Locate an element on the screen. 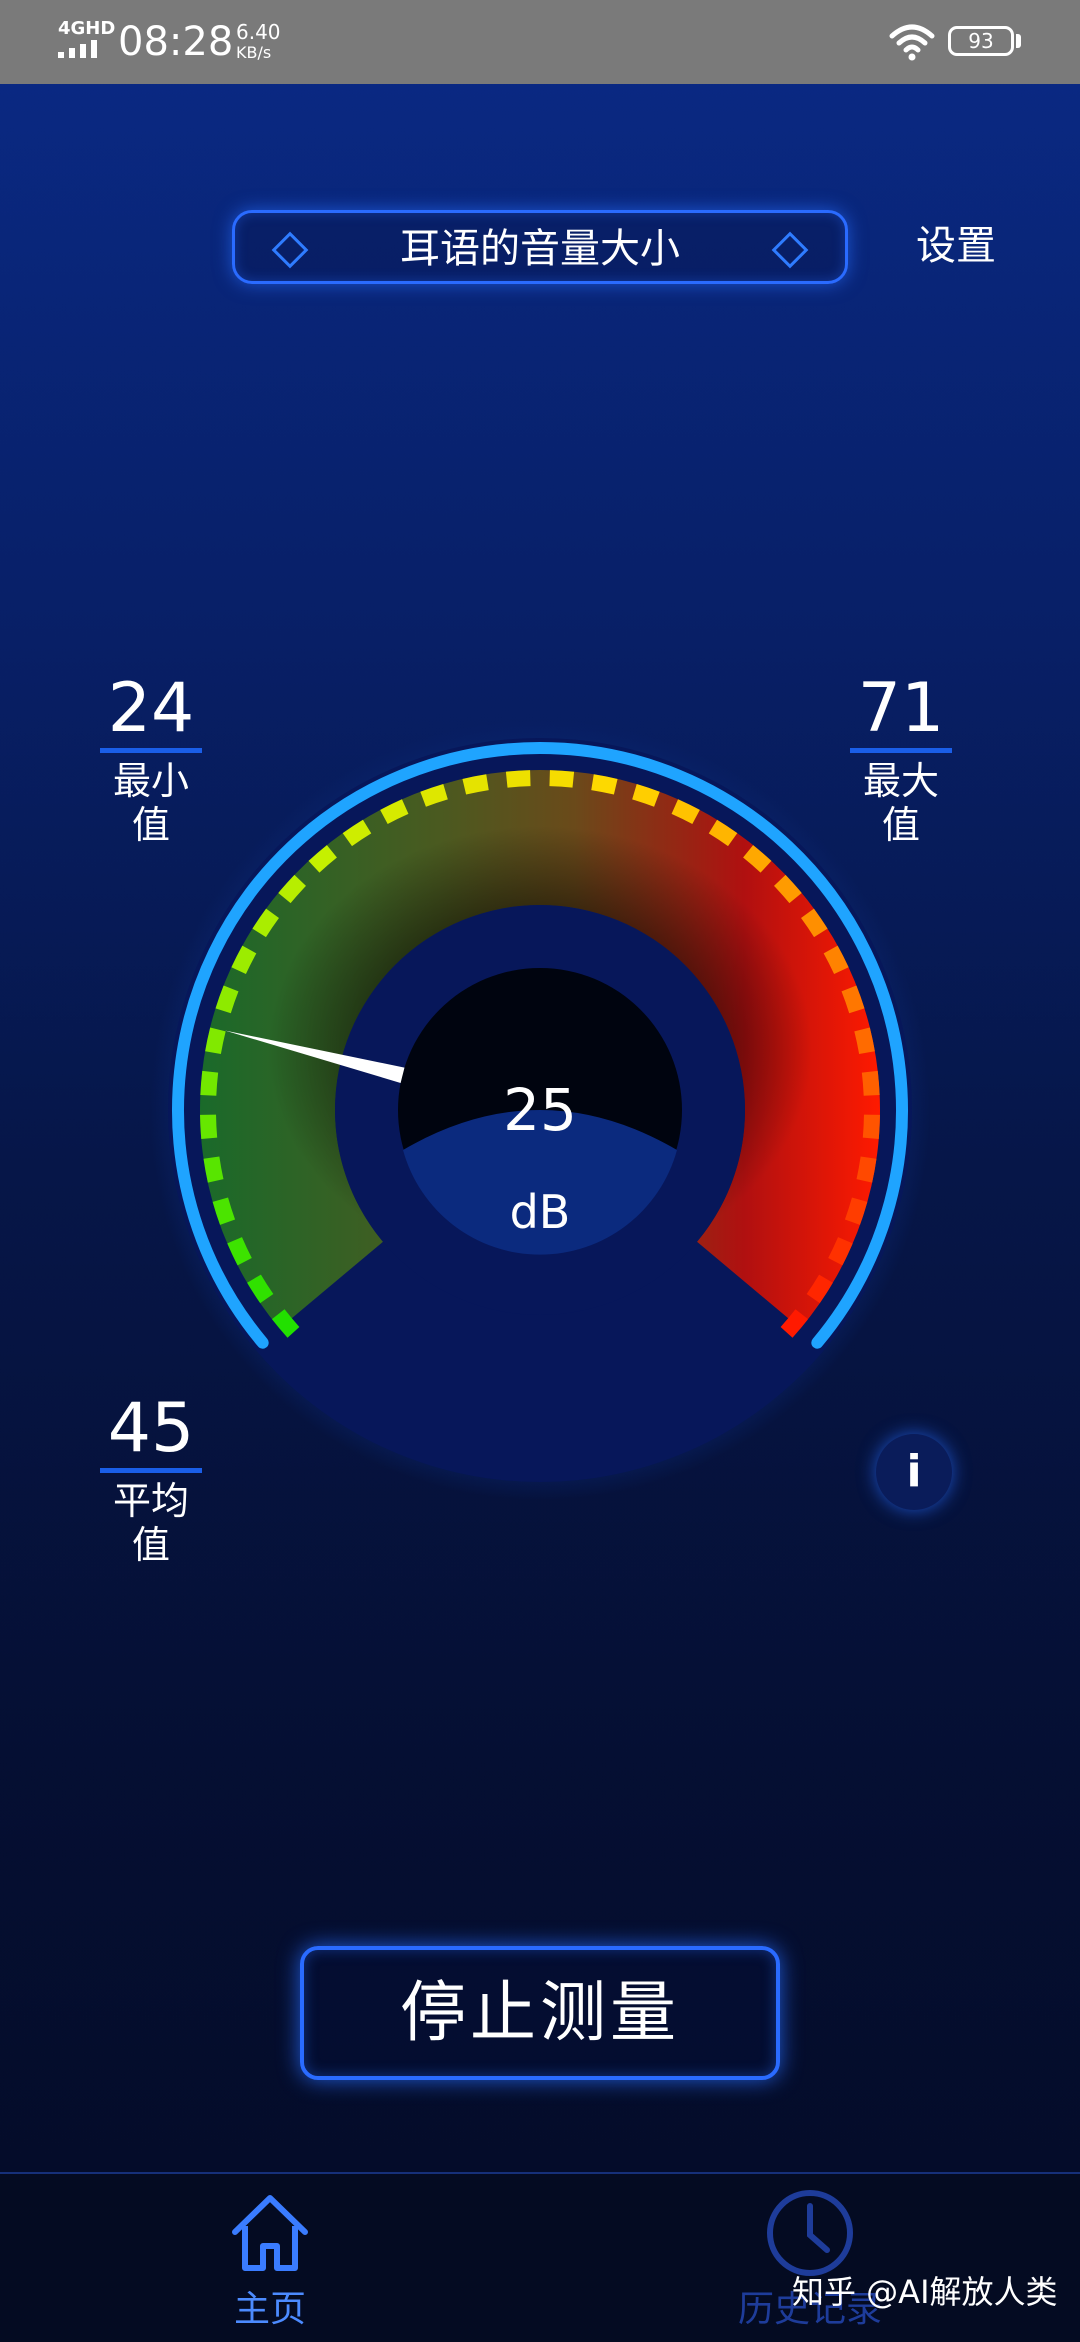  battery-icon: 93 is located at coordinates (981, 41).